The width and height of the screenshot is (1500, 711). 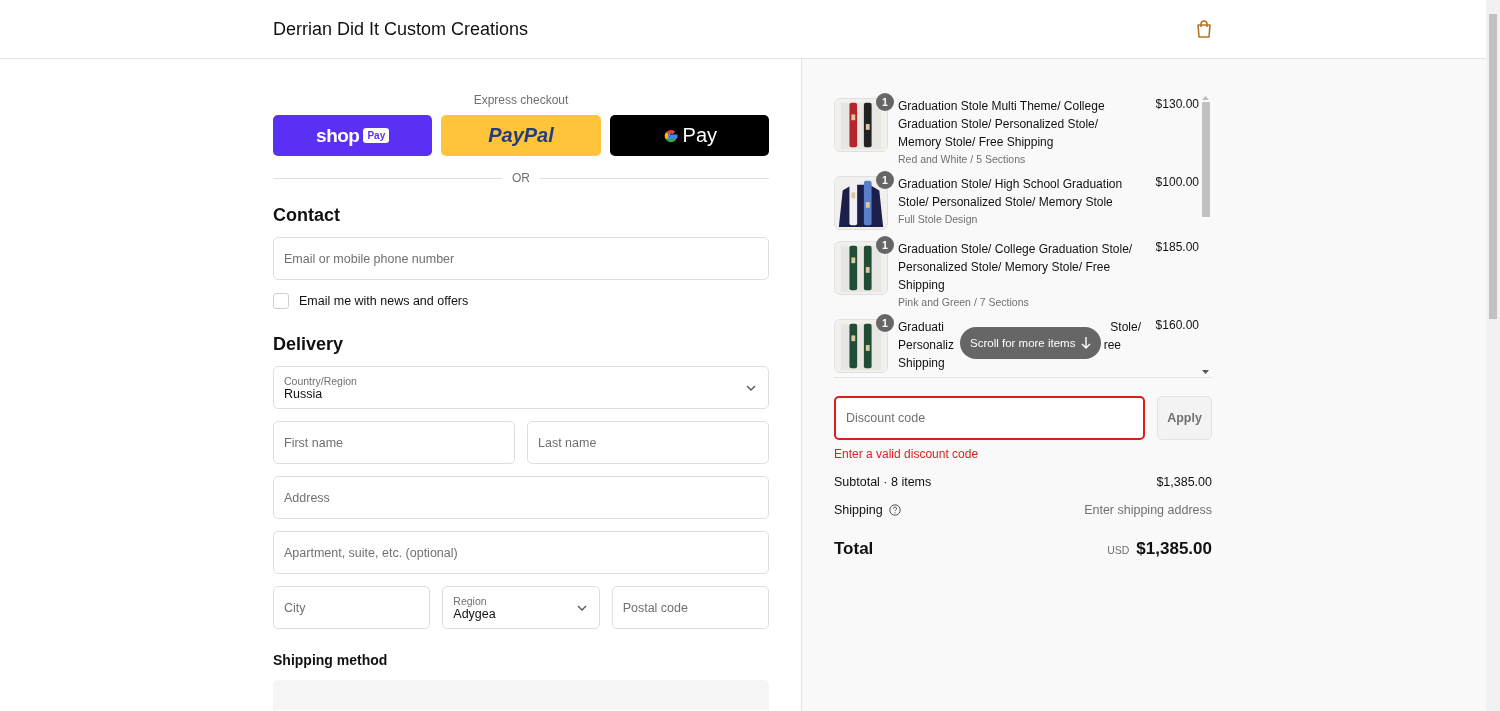 I want to click on dropdown-field: Region Adygea, so click(x=521, y=607).